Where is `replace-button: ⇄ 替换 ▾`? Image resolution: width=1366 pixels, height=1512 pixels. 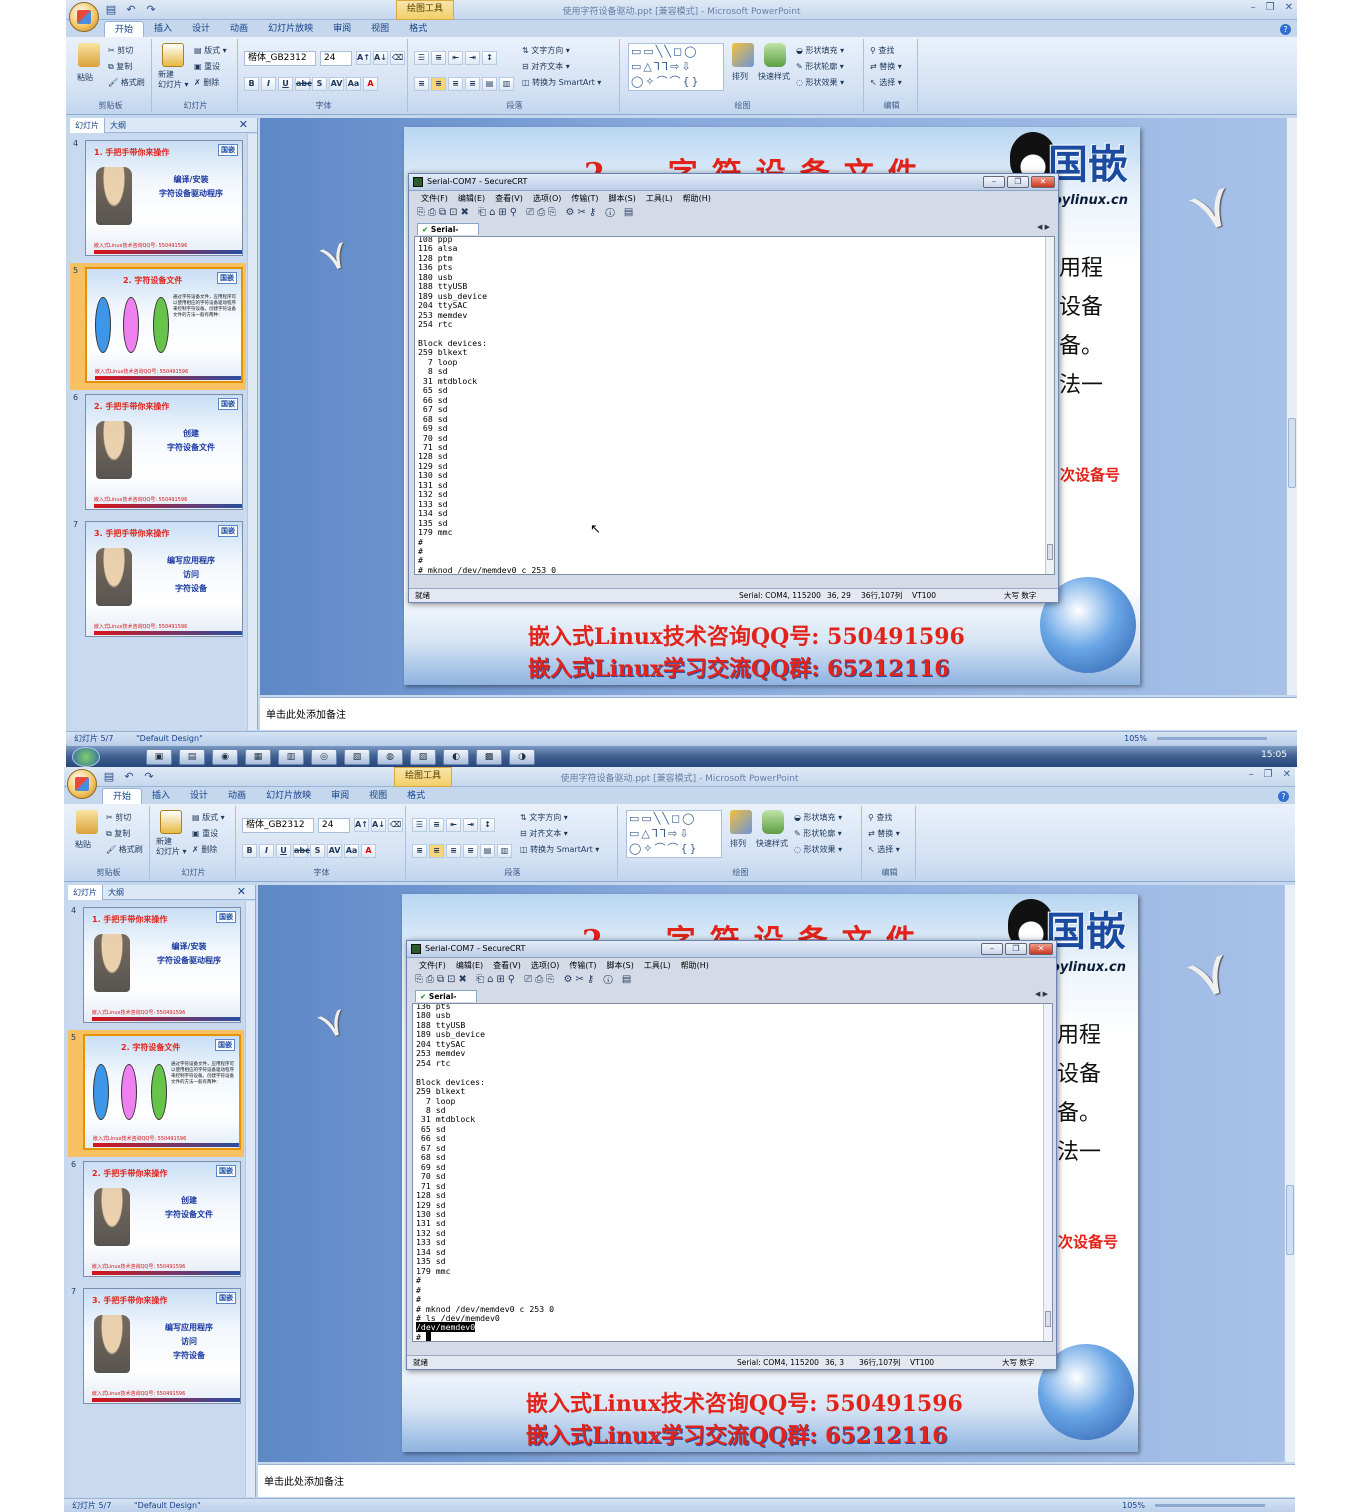
replace-button: ⇄ 替换 ▾ is located at coordinates (886, 66).